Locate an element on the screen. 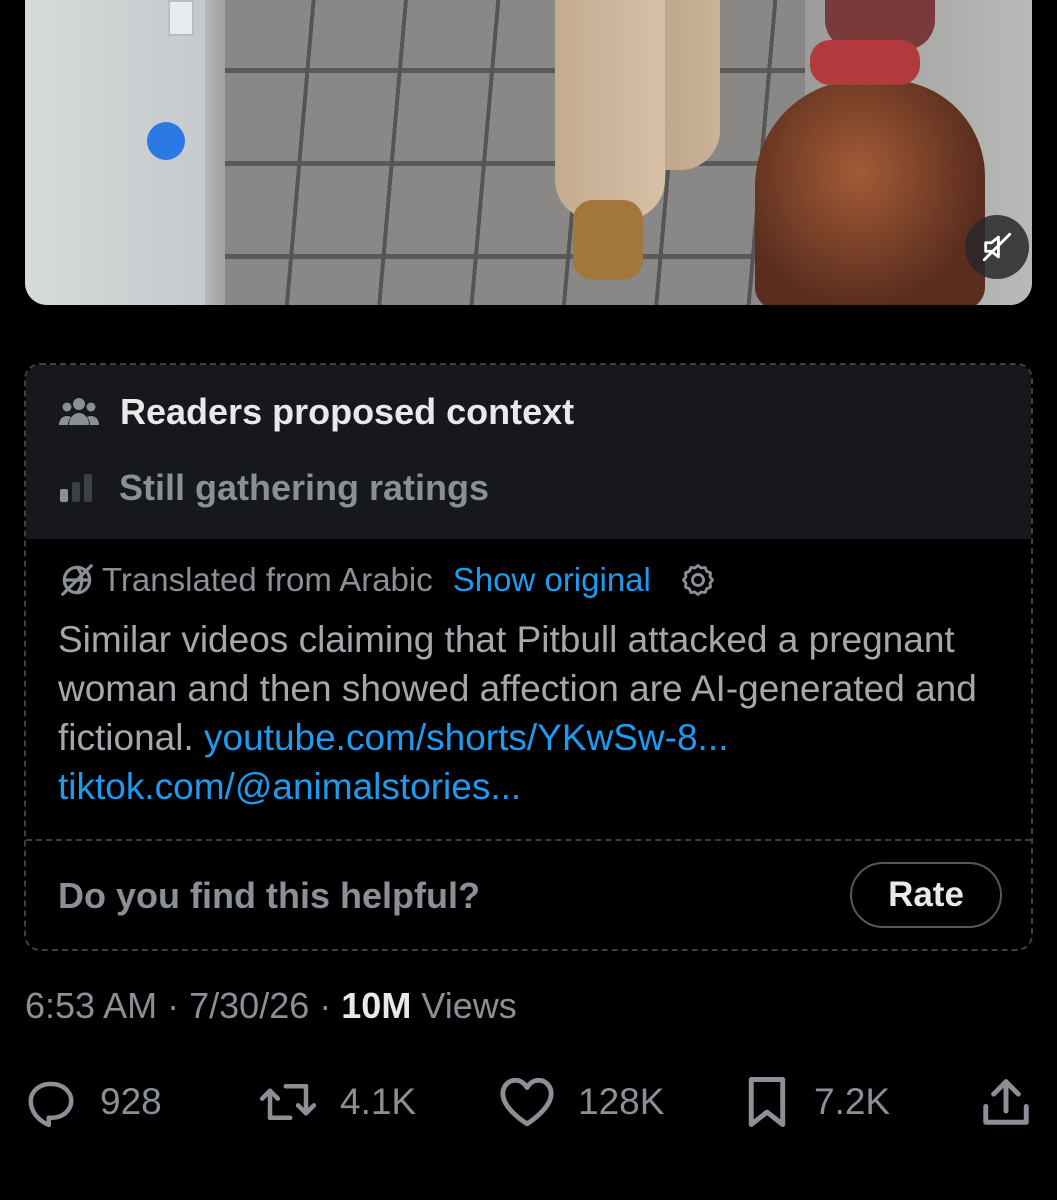  translation-row: Translated from Arabic Show original is located at coordinates (387, 580).